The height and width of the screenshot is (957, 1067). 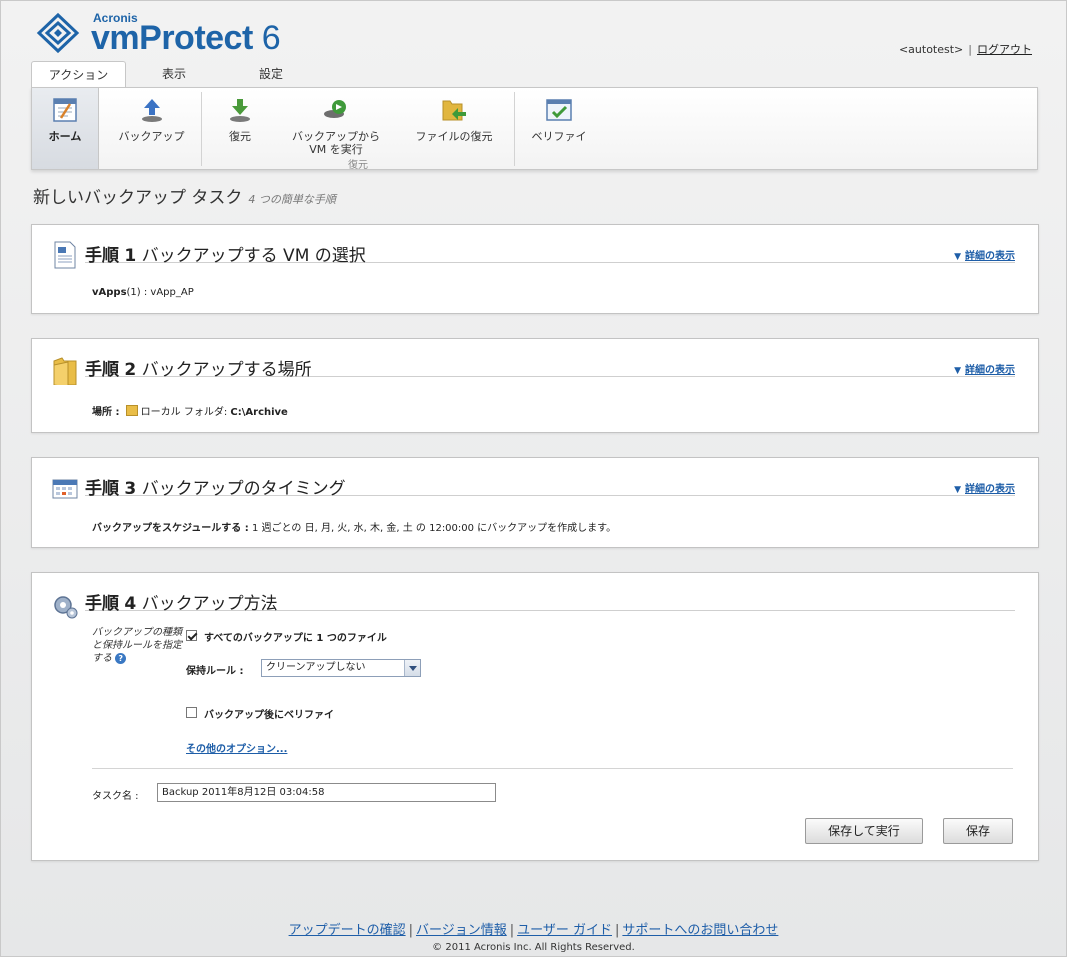 What do you see at coordinates (65, 128) in the screenshot?
I see `ribbon-home-button: ホーム` at bounding box center [65, 128].